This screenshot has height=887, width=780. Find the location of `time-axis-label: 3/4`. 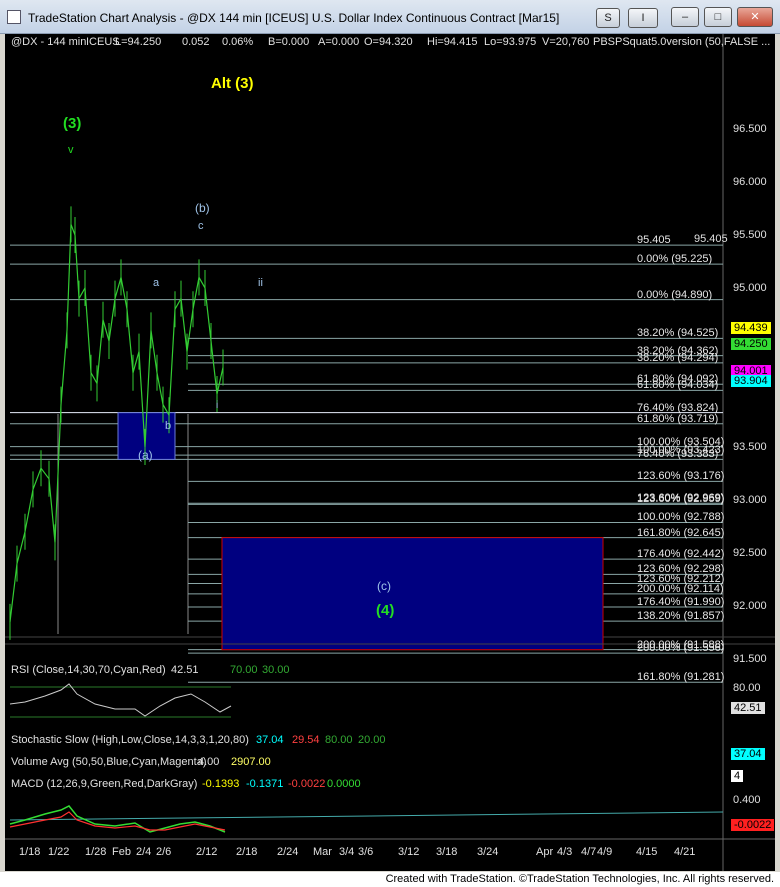

time-axis-label: 3/4 is located at coordinates (347, 852).